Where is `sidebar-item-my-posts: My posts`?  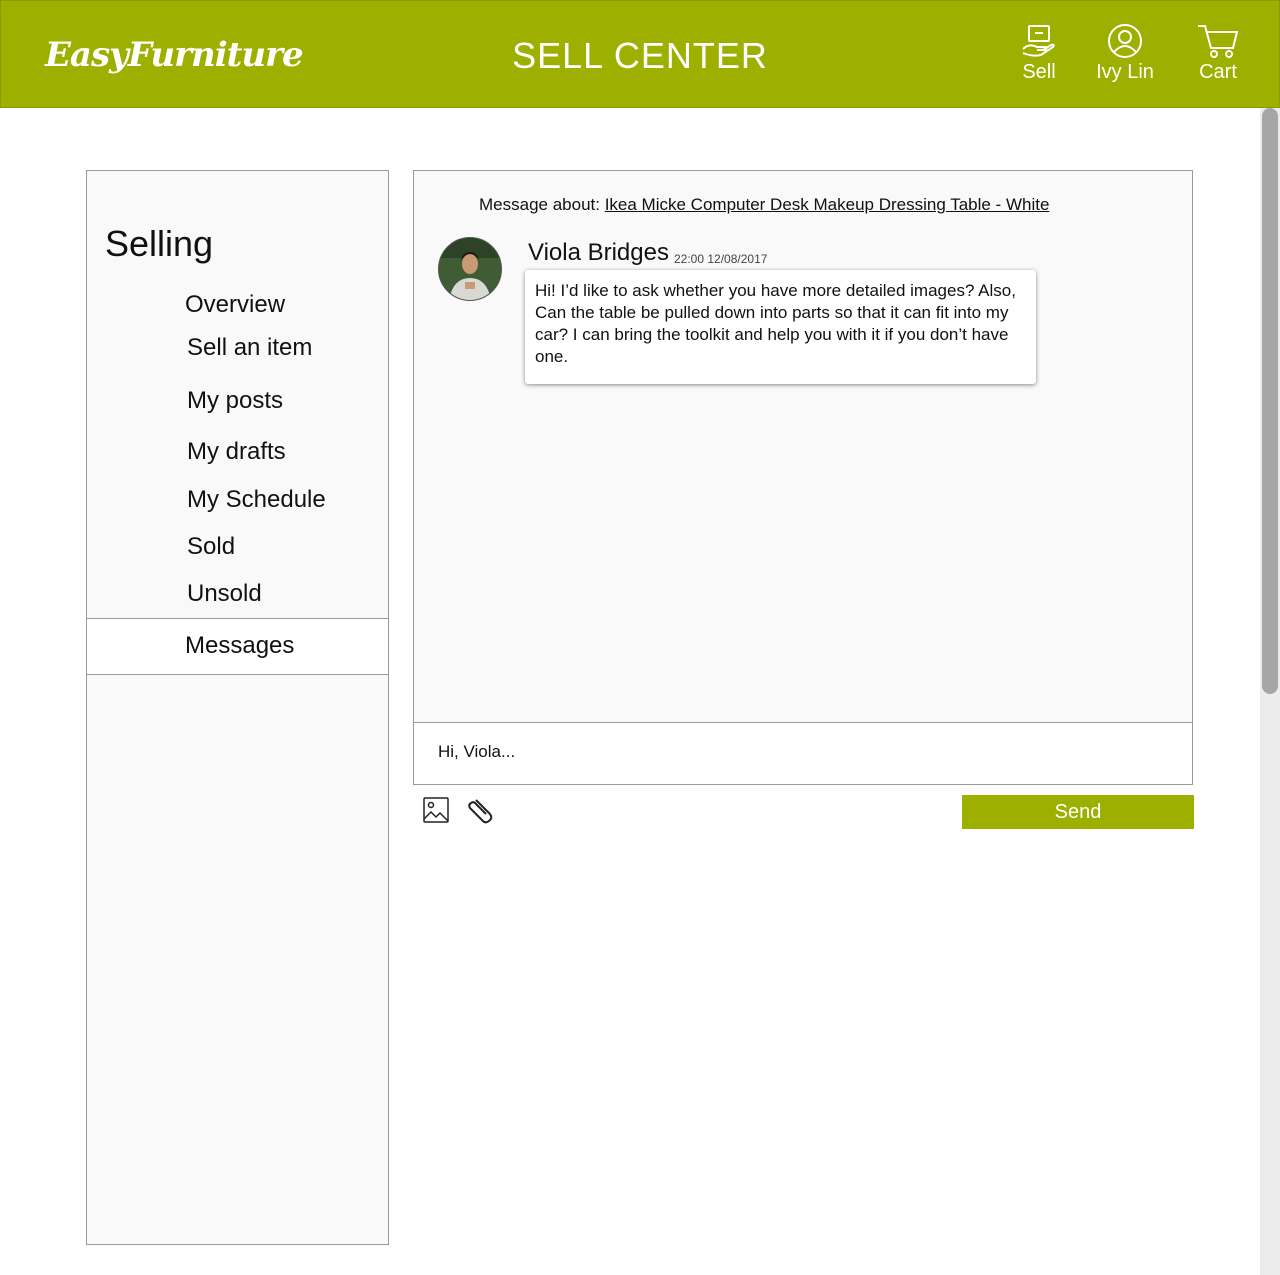
sidebar-item-my-posts: My posts is located at coordinates (235, 401).